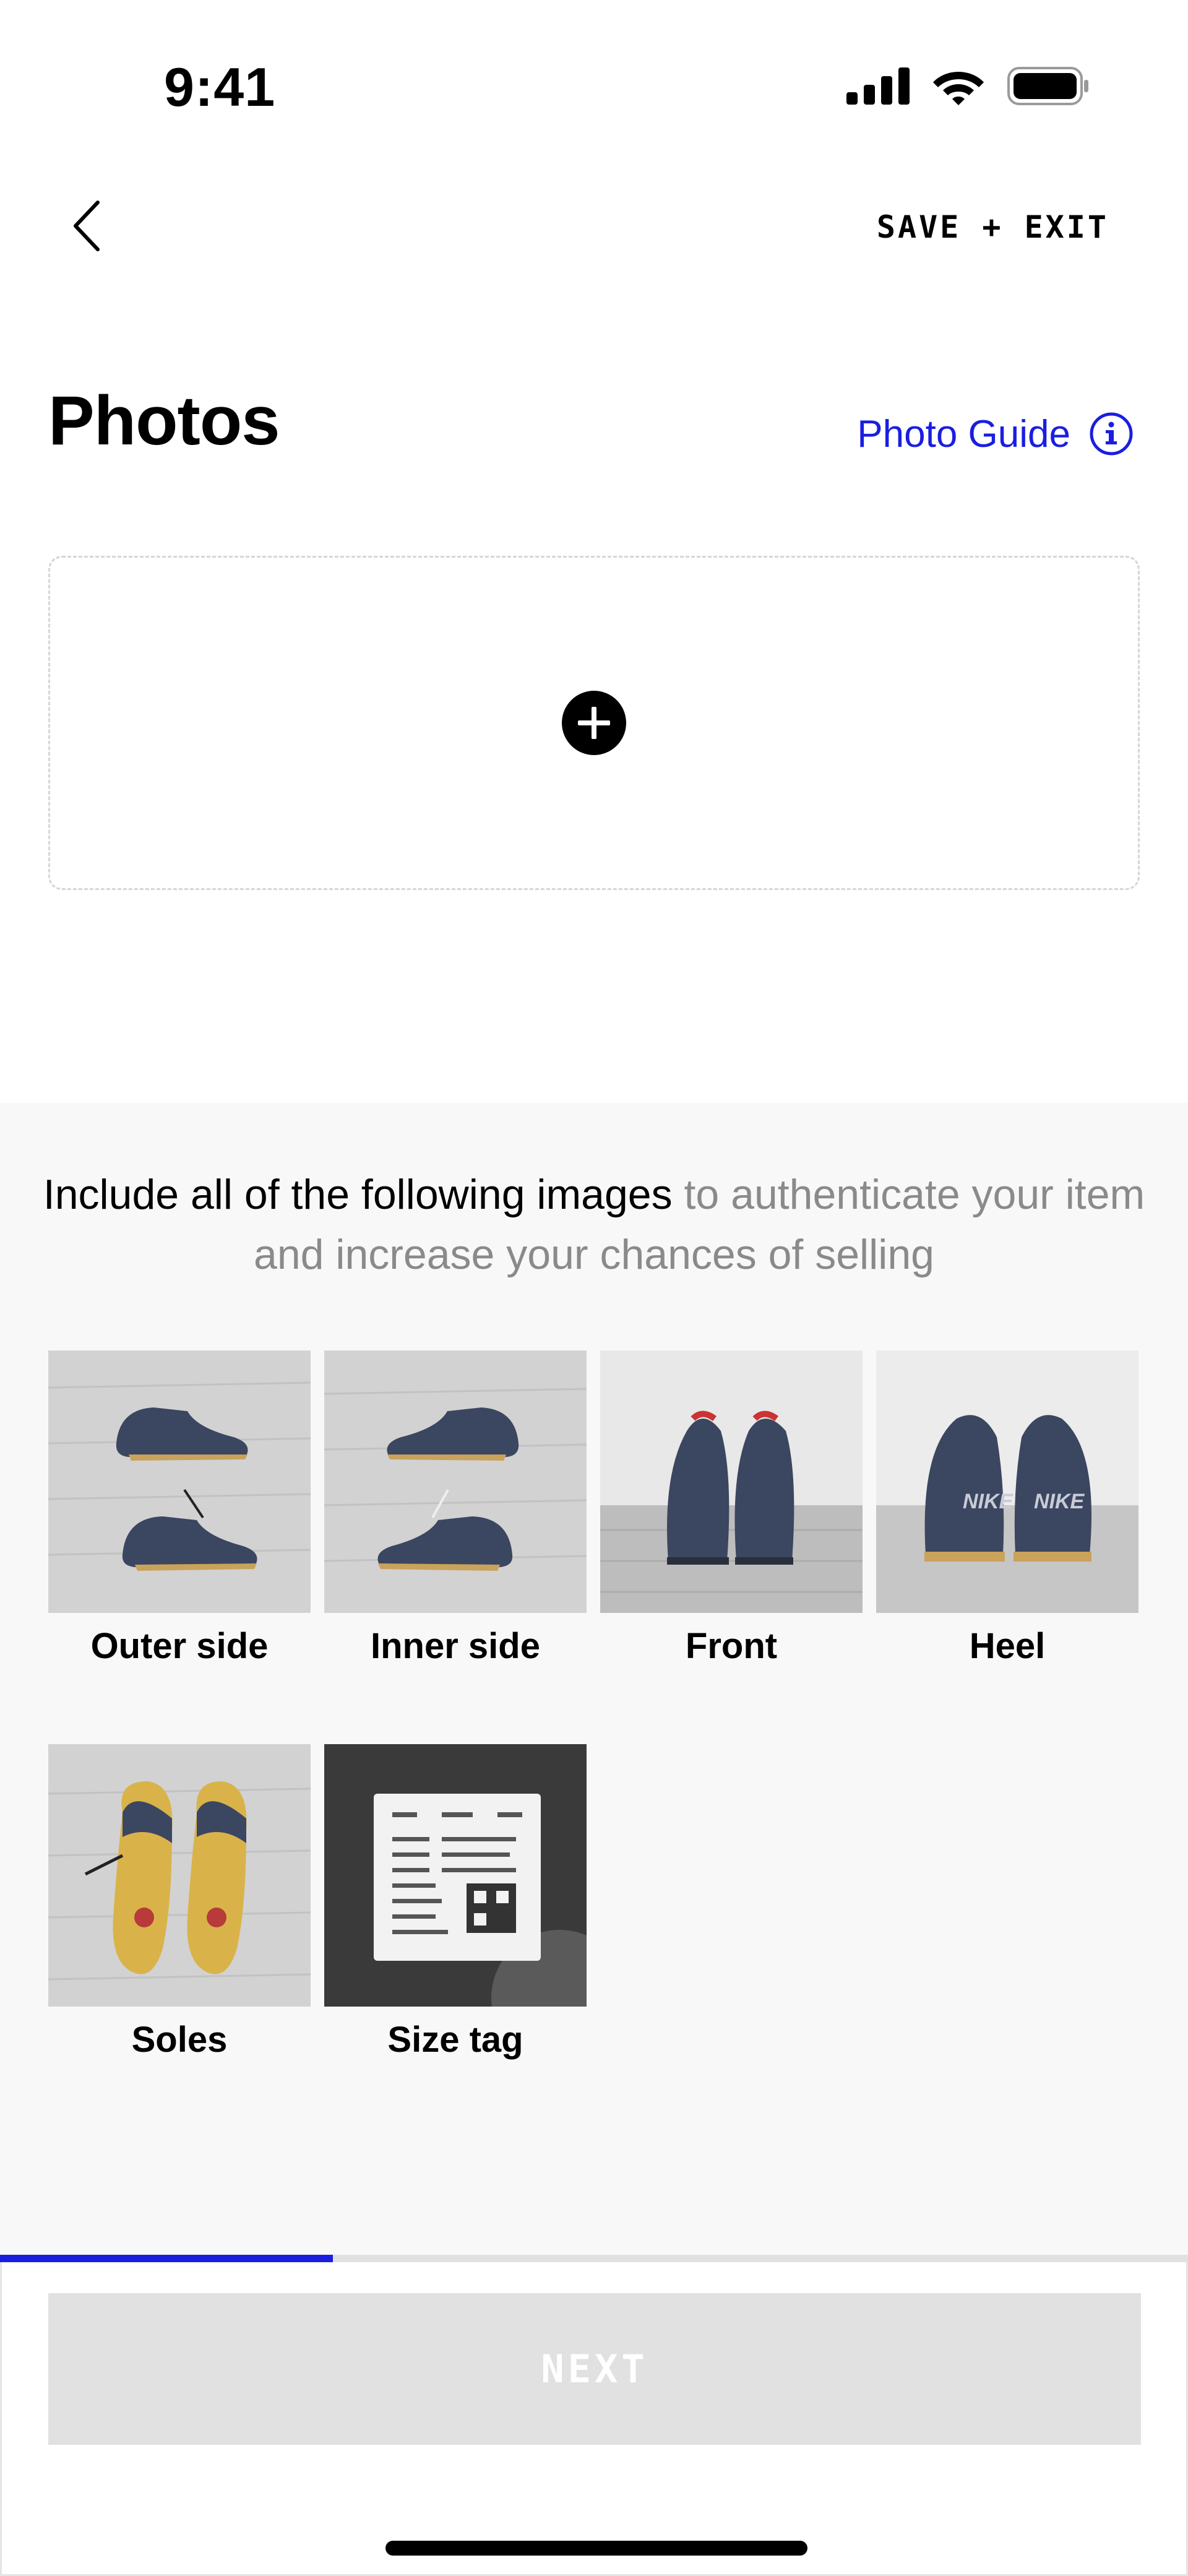 The width and height of the screenshot is (1188, 2576). Describe the element at coordinates (878, 86) in the screenshot. I see `cellular-signal-icon` at that location.